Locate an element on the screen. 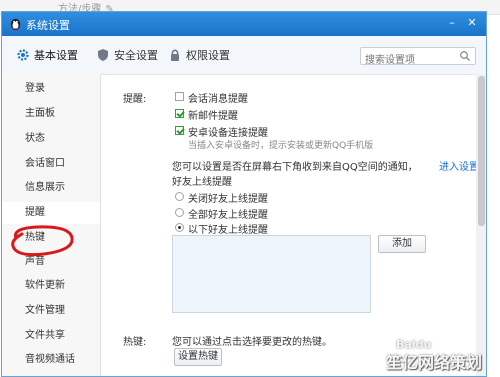  sidebar-item-login: 登录 is located at coordinates (51, 89).